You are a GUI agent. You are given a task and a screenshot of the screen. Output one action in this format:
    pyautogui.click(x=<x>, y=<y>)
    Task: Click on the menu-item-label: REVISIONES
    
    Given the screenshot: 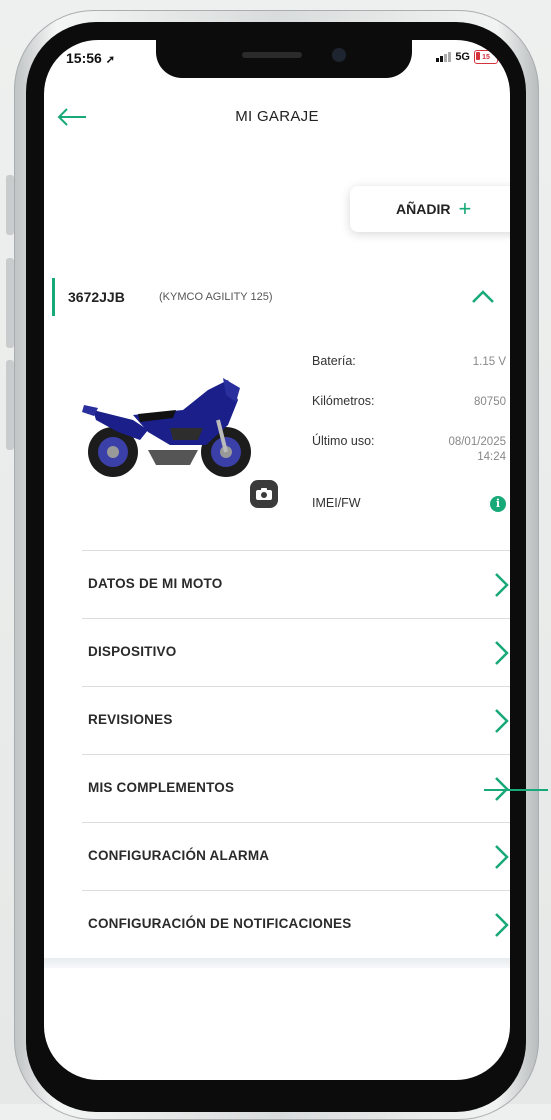 What is the action you would take?
    pyautogui.click(x=130, y=719)
    